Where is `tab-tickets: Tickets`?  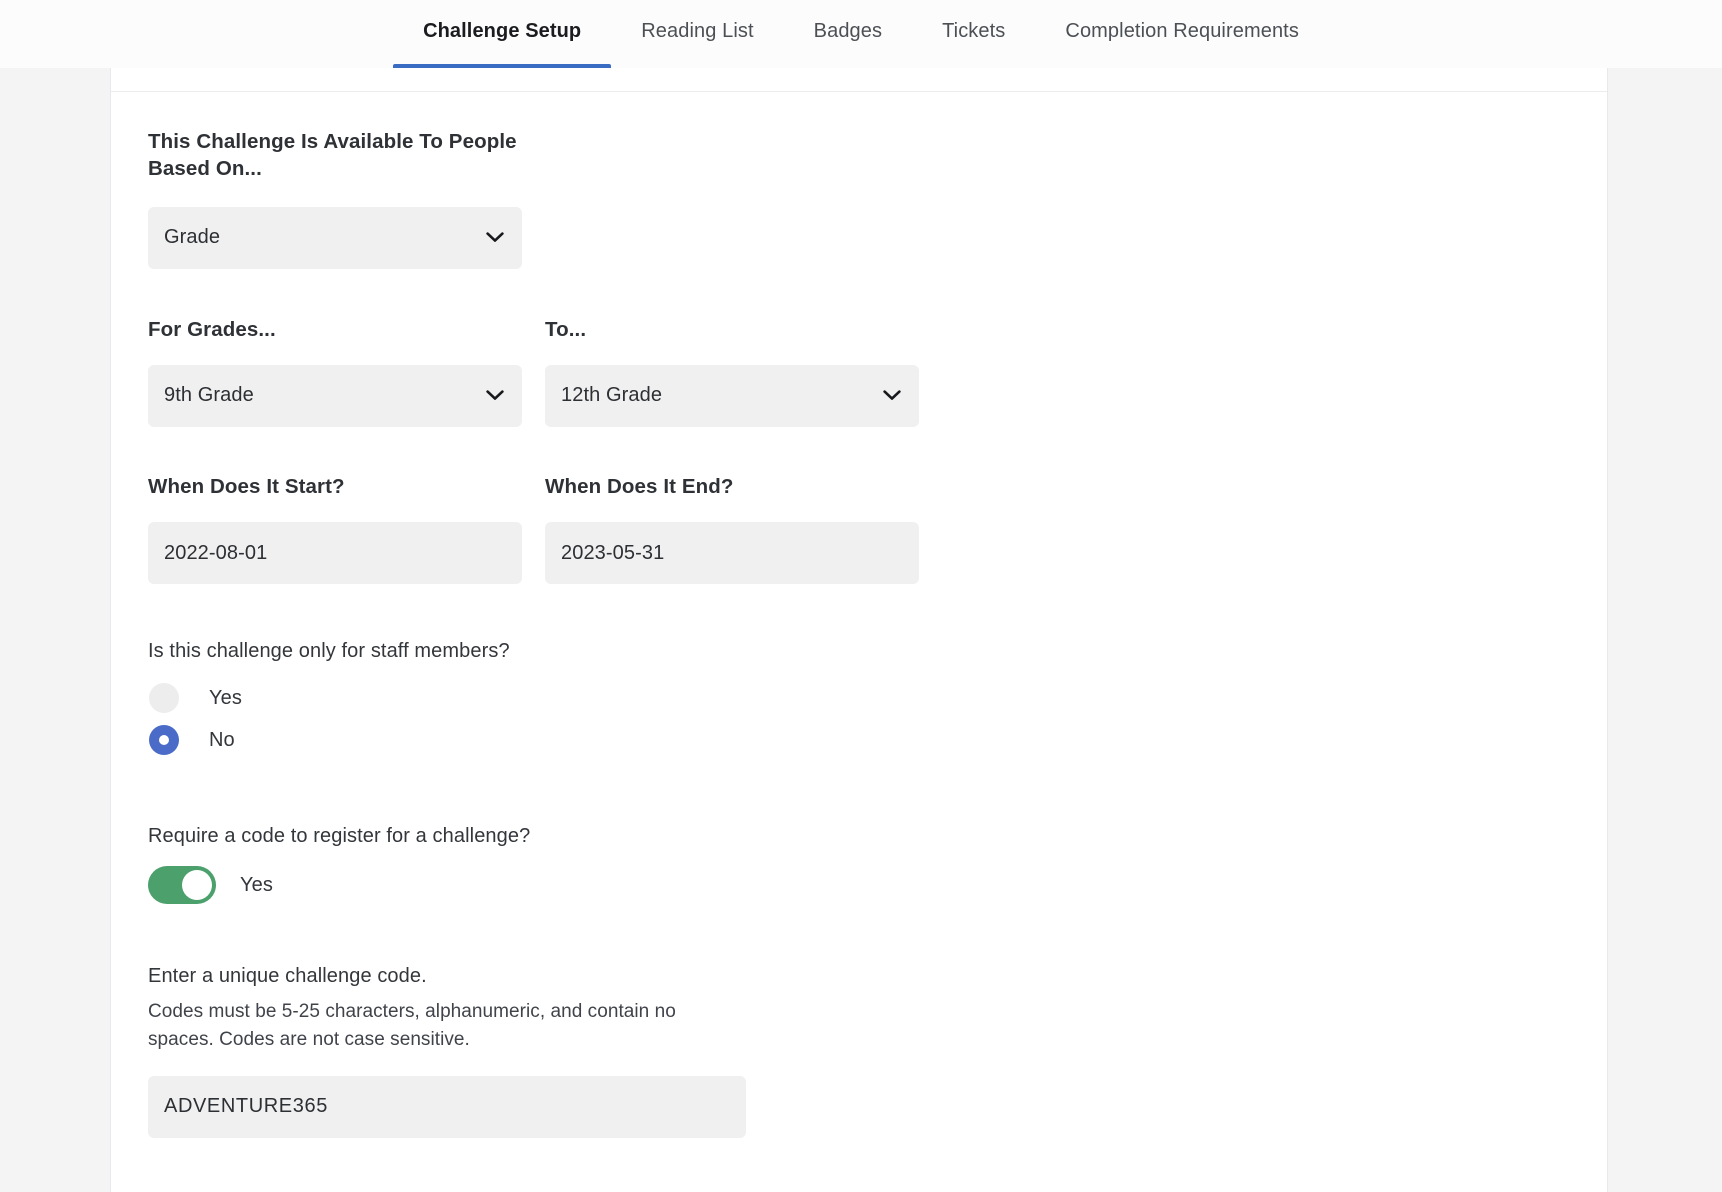
tab-tickets: Tickets is located at coordinates (973, 34).